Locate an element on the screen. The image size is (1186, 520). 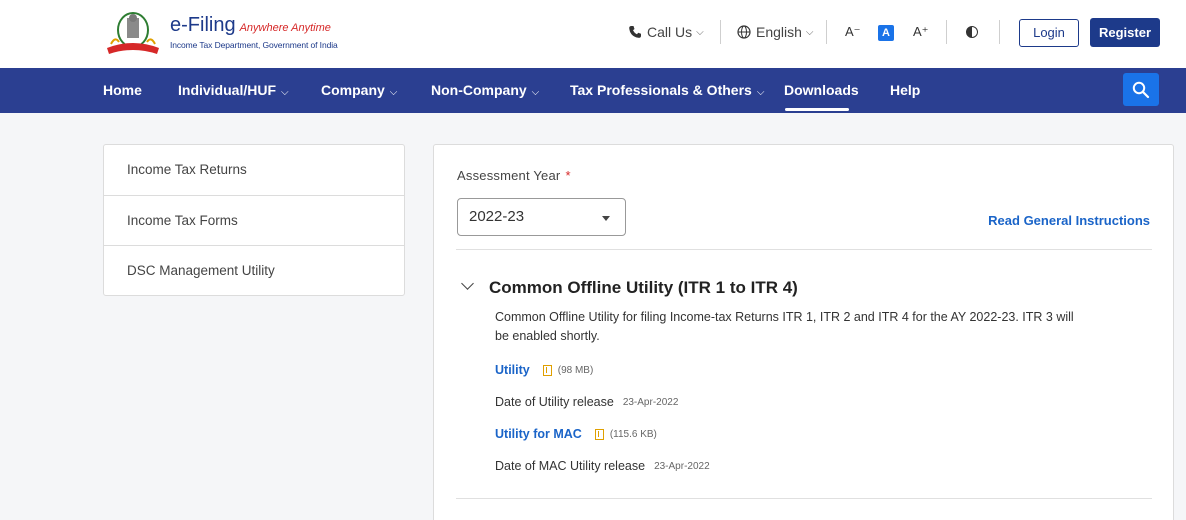
nav-label: Help is located at coordinates (905, 90).